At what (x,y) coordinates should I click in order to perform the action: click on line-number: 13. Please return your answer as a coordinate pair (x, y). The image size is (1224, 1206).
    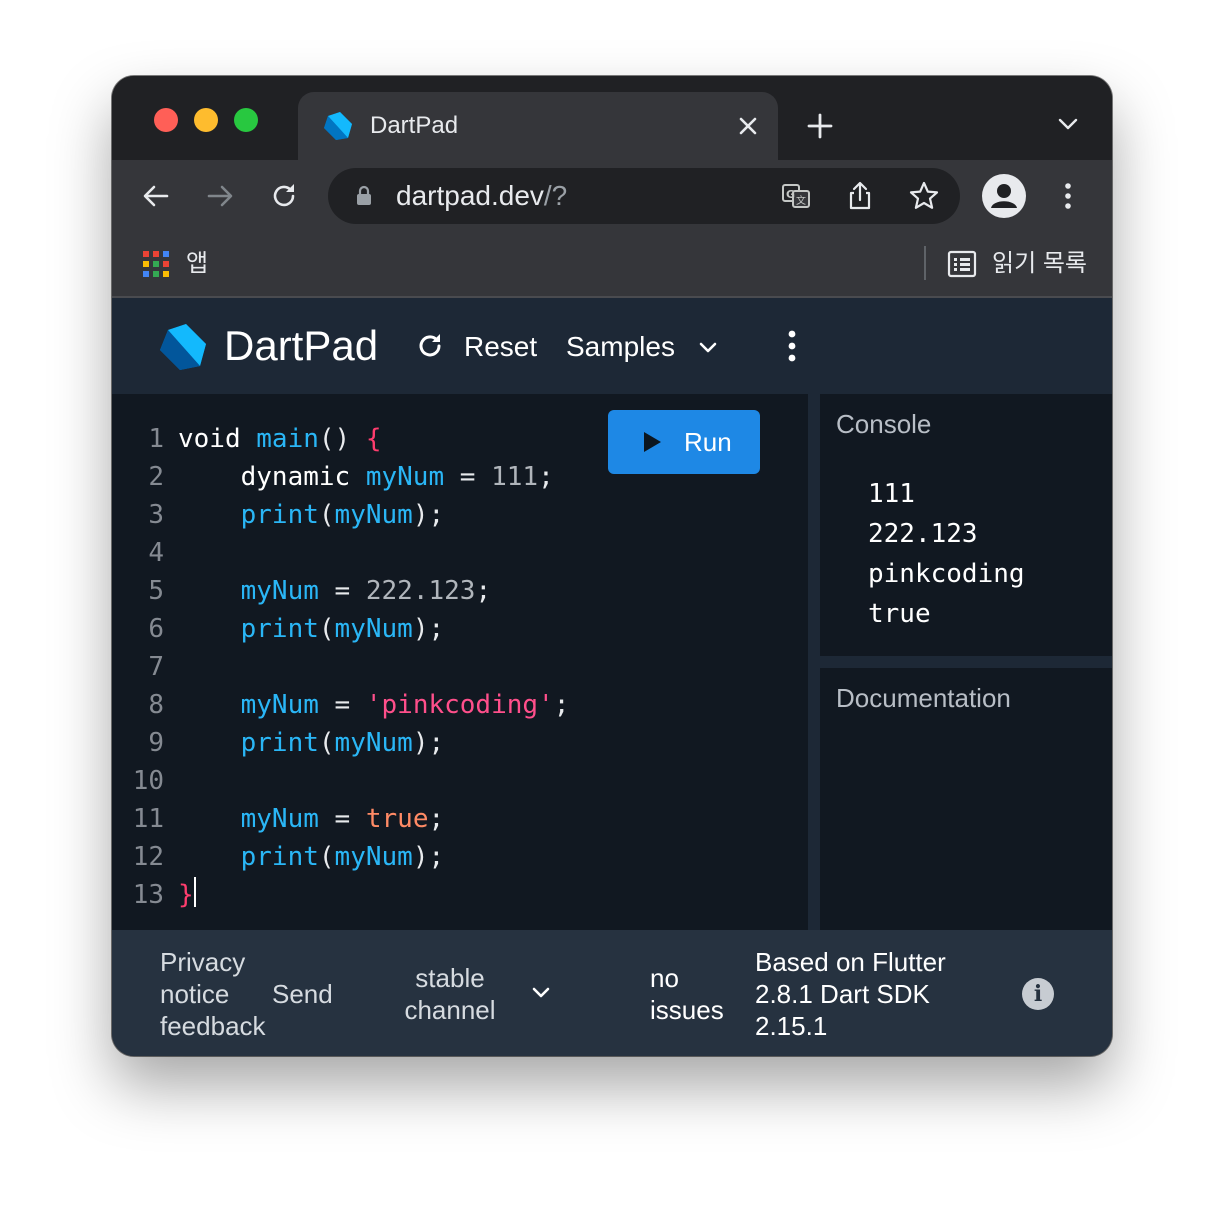
    Looking at the image, I should click on (148, 895).